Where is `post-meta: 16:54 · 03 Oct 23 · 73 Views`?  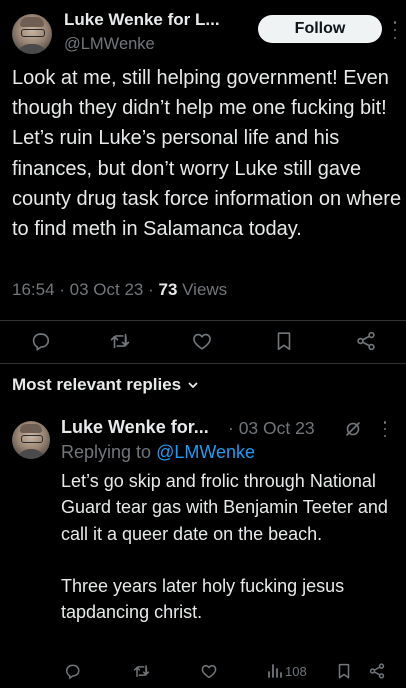
post-meta: 16:54 · 03 Oct 23 · 73 Views is located at coordinates (119, 290).